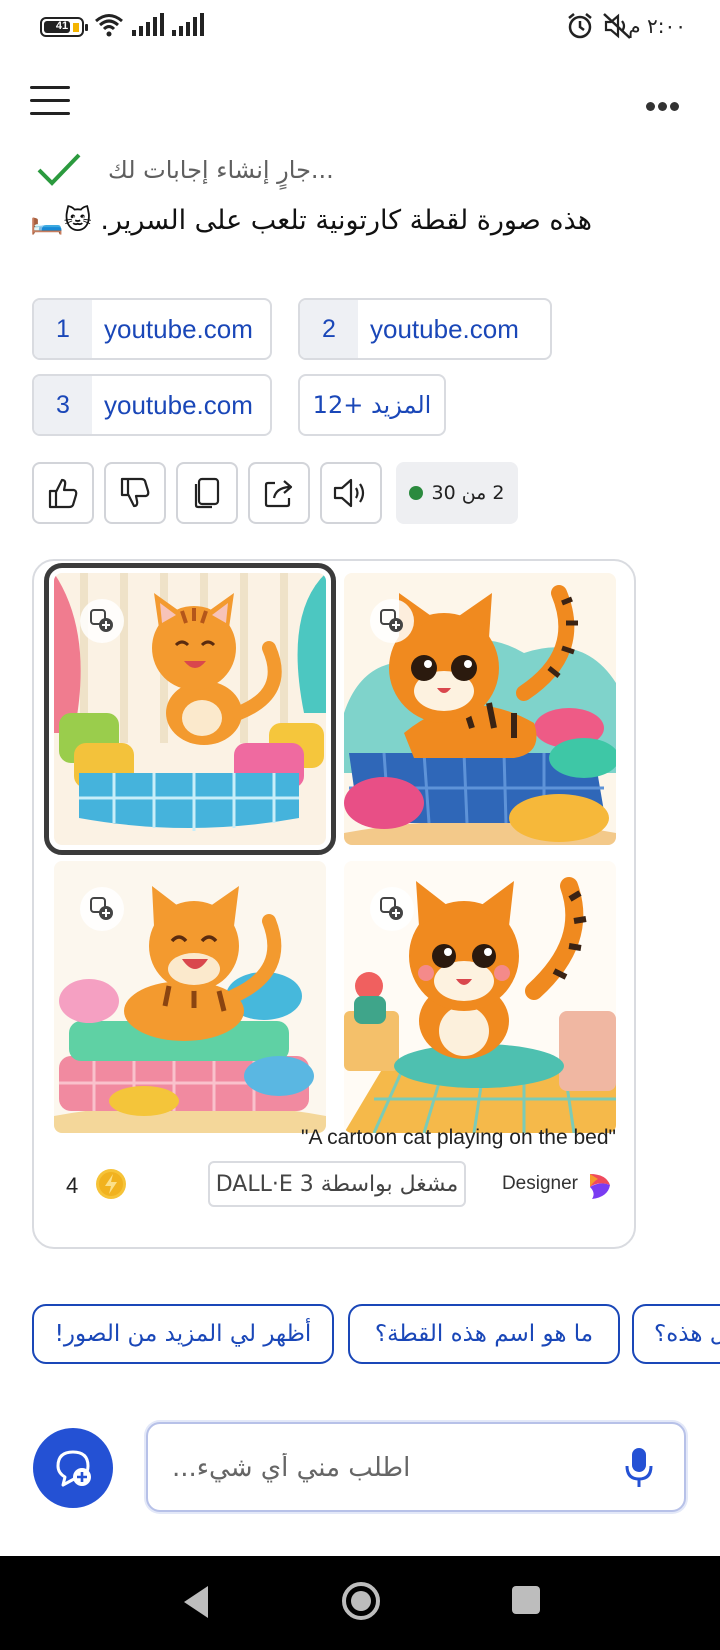 This screenshot has height=1650, width=720. What do you see at coordinates (382, 1468) in the screenshot?
I see `chat-input` at bounding box center [382, 1468].